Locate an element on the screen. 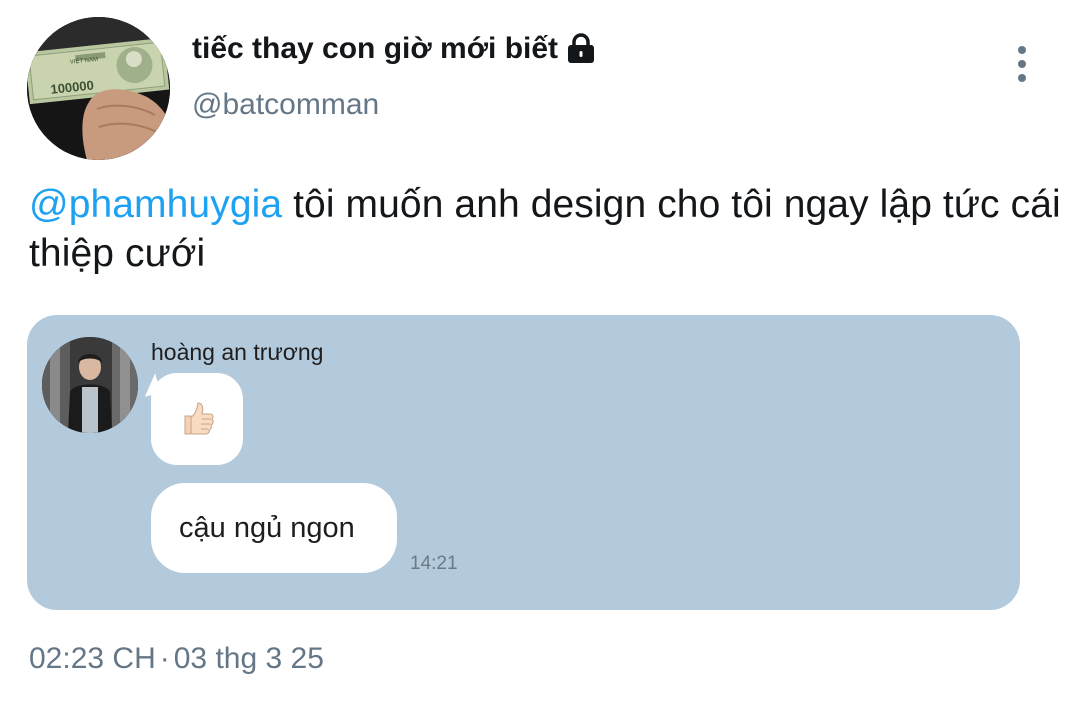  chat-sender-avatar is located at coordinates (90, 385).